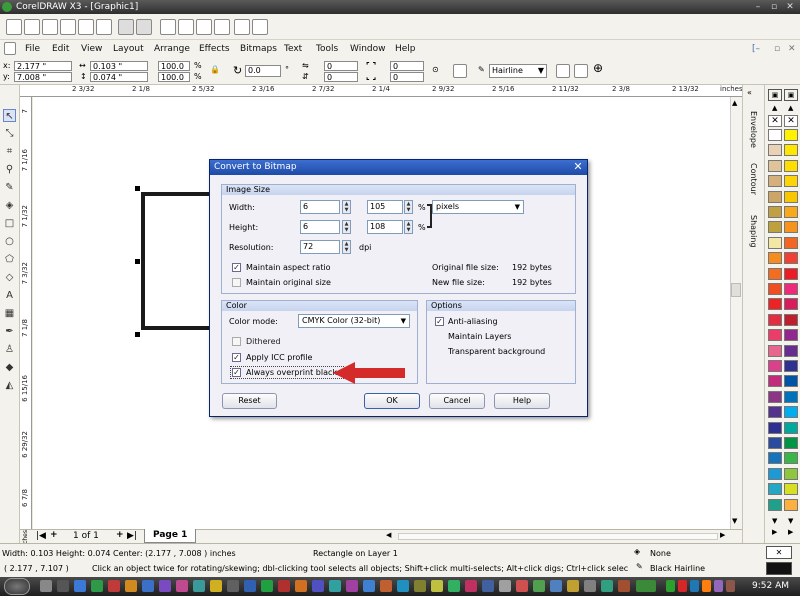  I want to click on polygon-tool-icon: ⬠, so click(9, 259).